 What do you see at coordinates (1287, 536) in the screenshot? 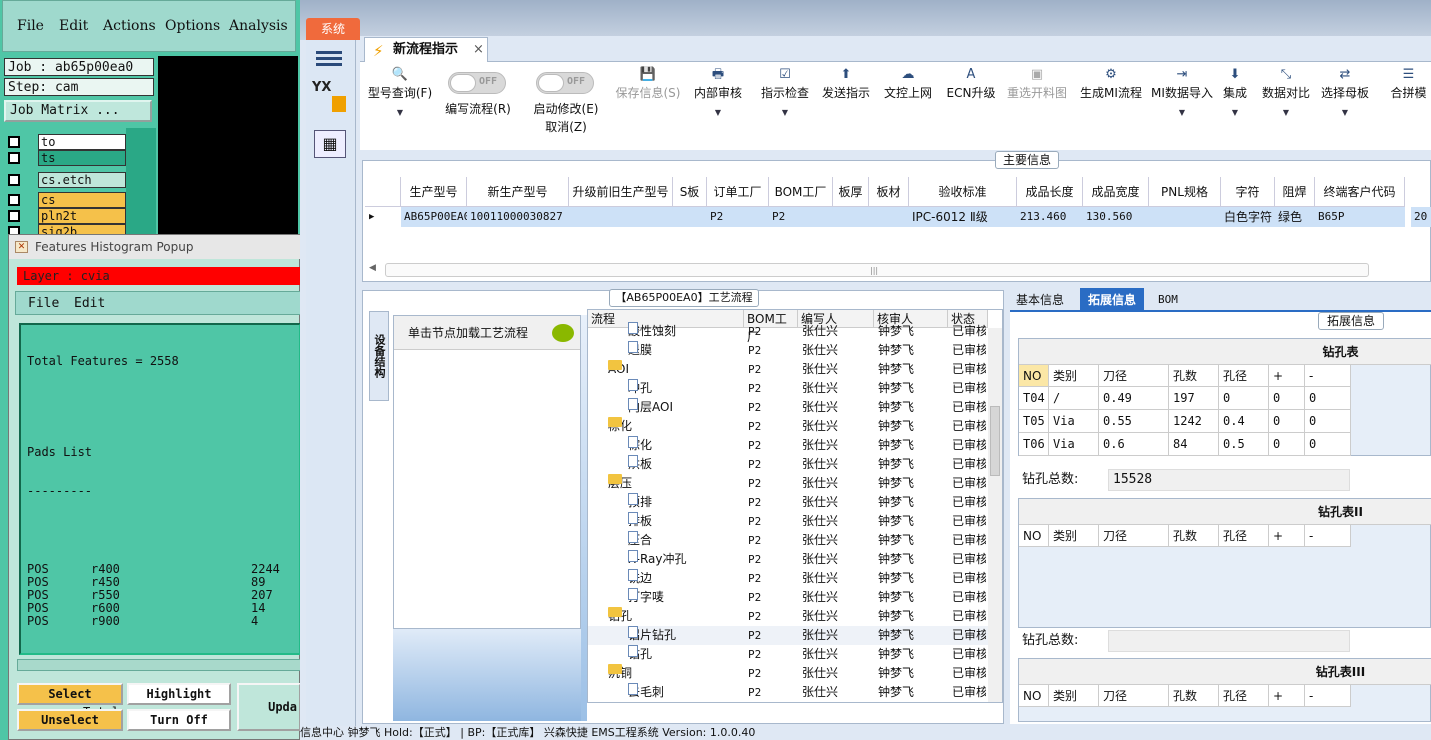
I see `drill-header: +` at bounding box center [1287, 536].